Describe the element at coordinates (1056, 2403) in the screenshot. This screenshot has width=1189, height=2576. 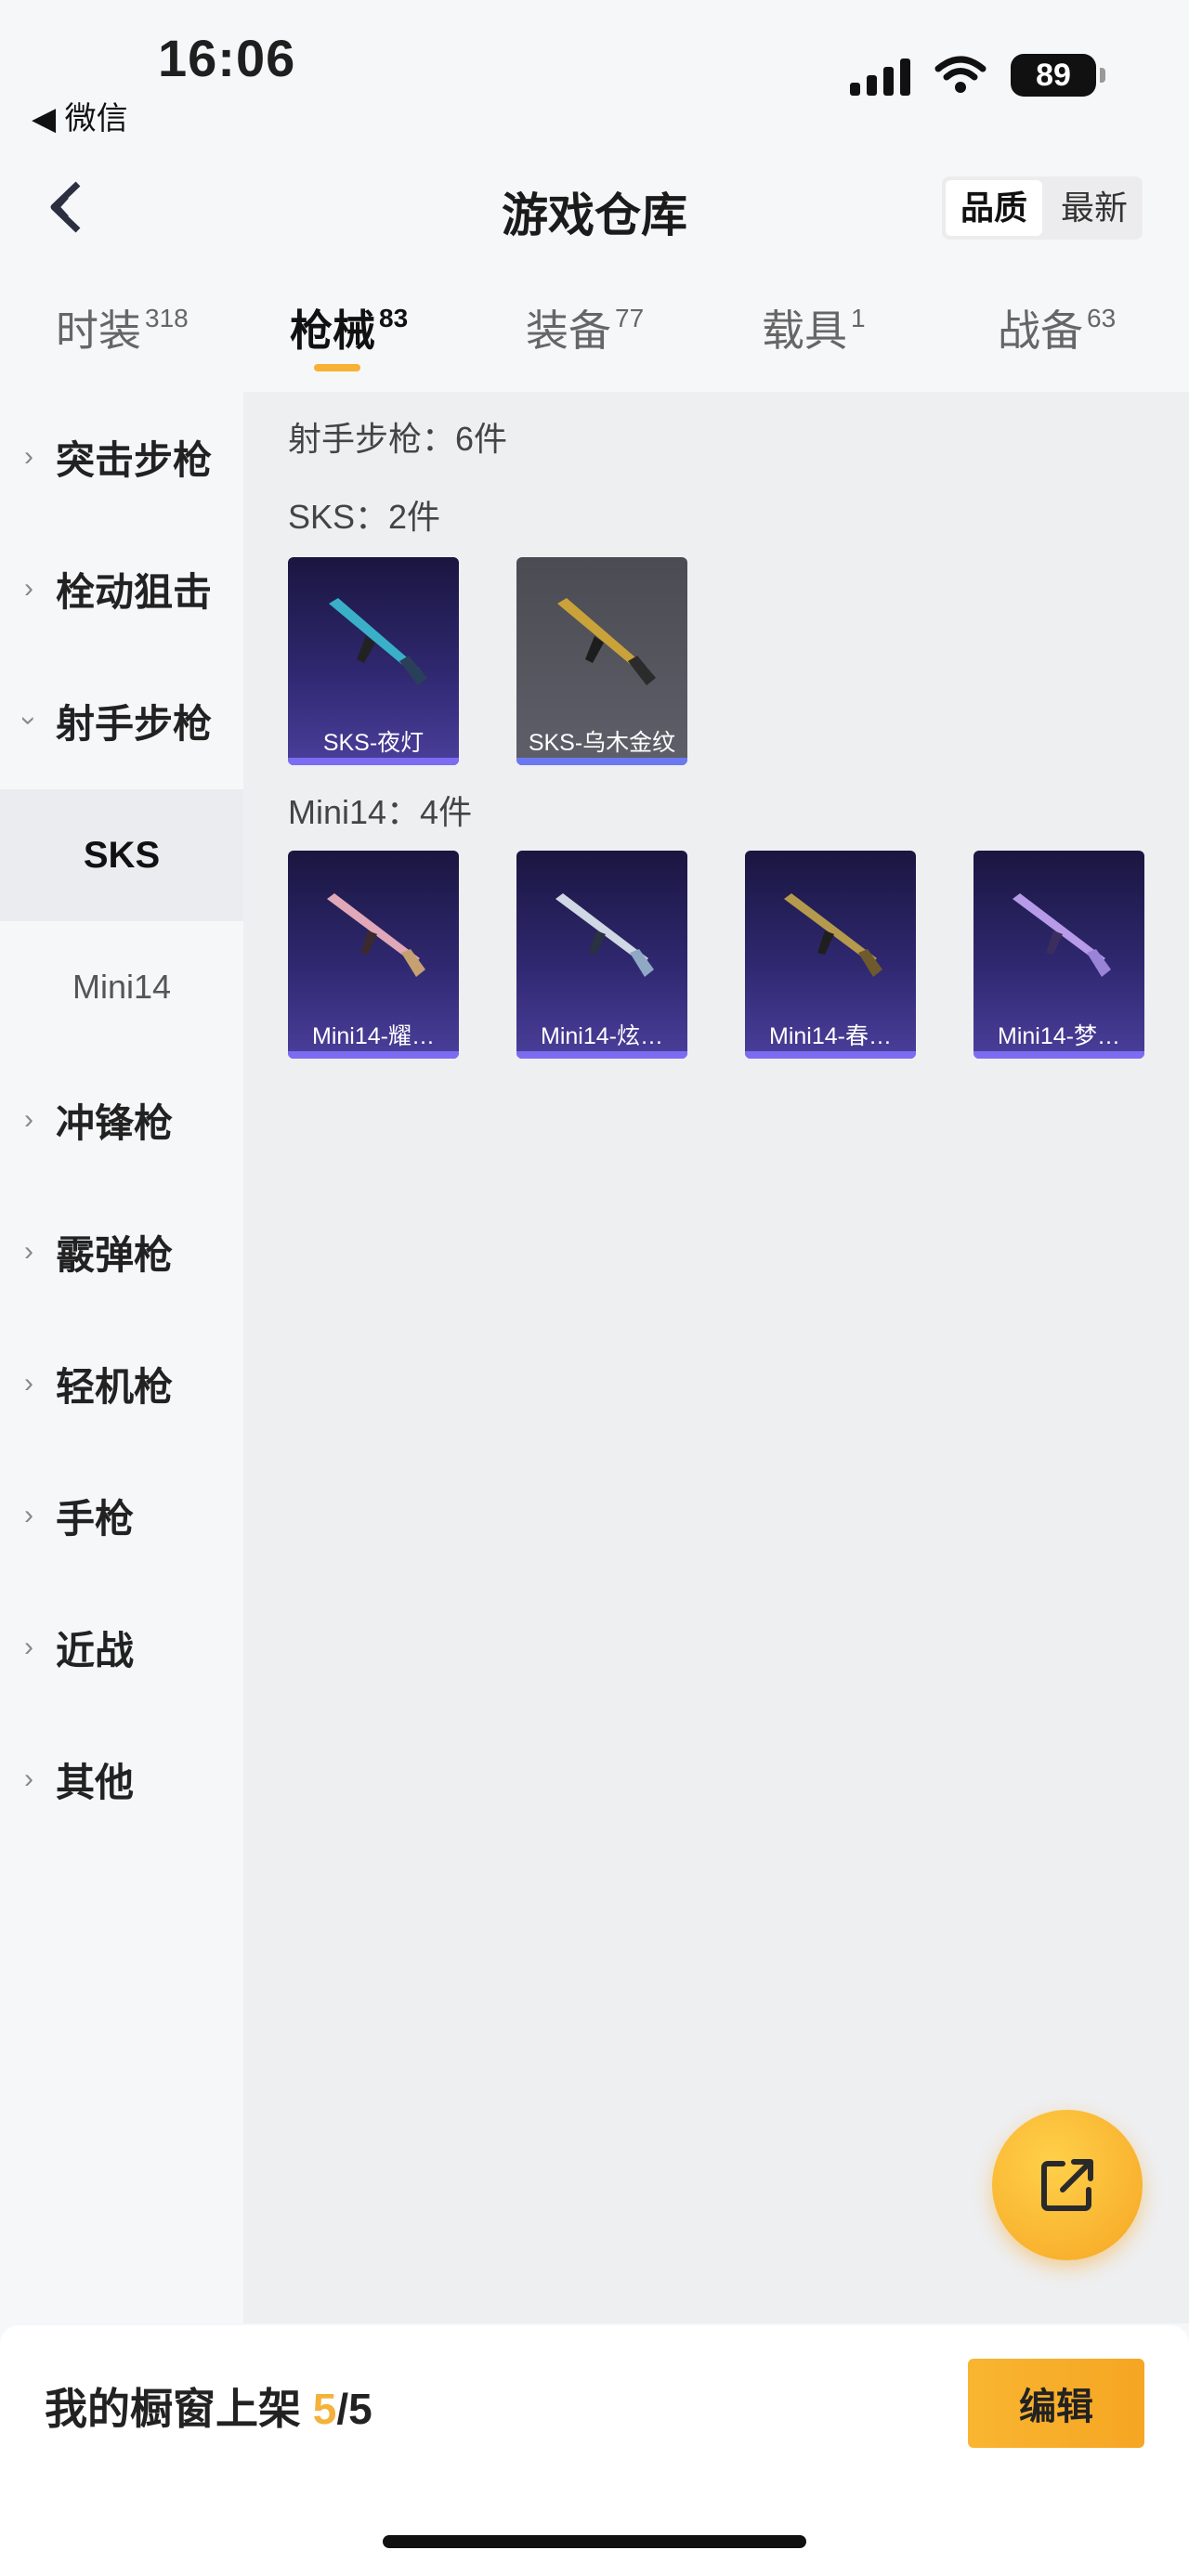
I see `edit-button: 编辑` at that location.